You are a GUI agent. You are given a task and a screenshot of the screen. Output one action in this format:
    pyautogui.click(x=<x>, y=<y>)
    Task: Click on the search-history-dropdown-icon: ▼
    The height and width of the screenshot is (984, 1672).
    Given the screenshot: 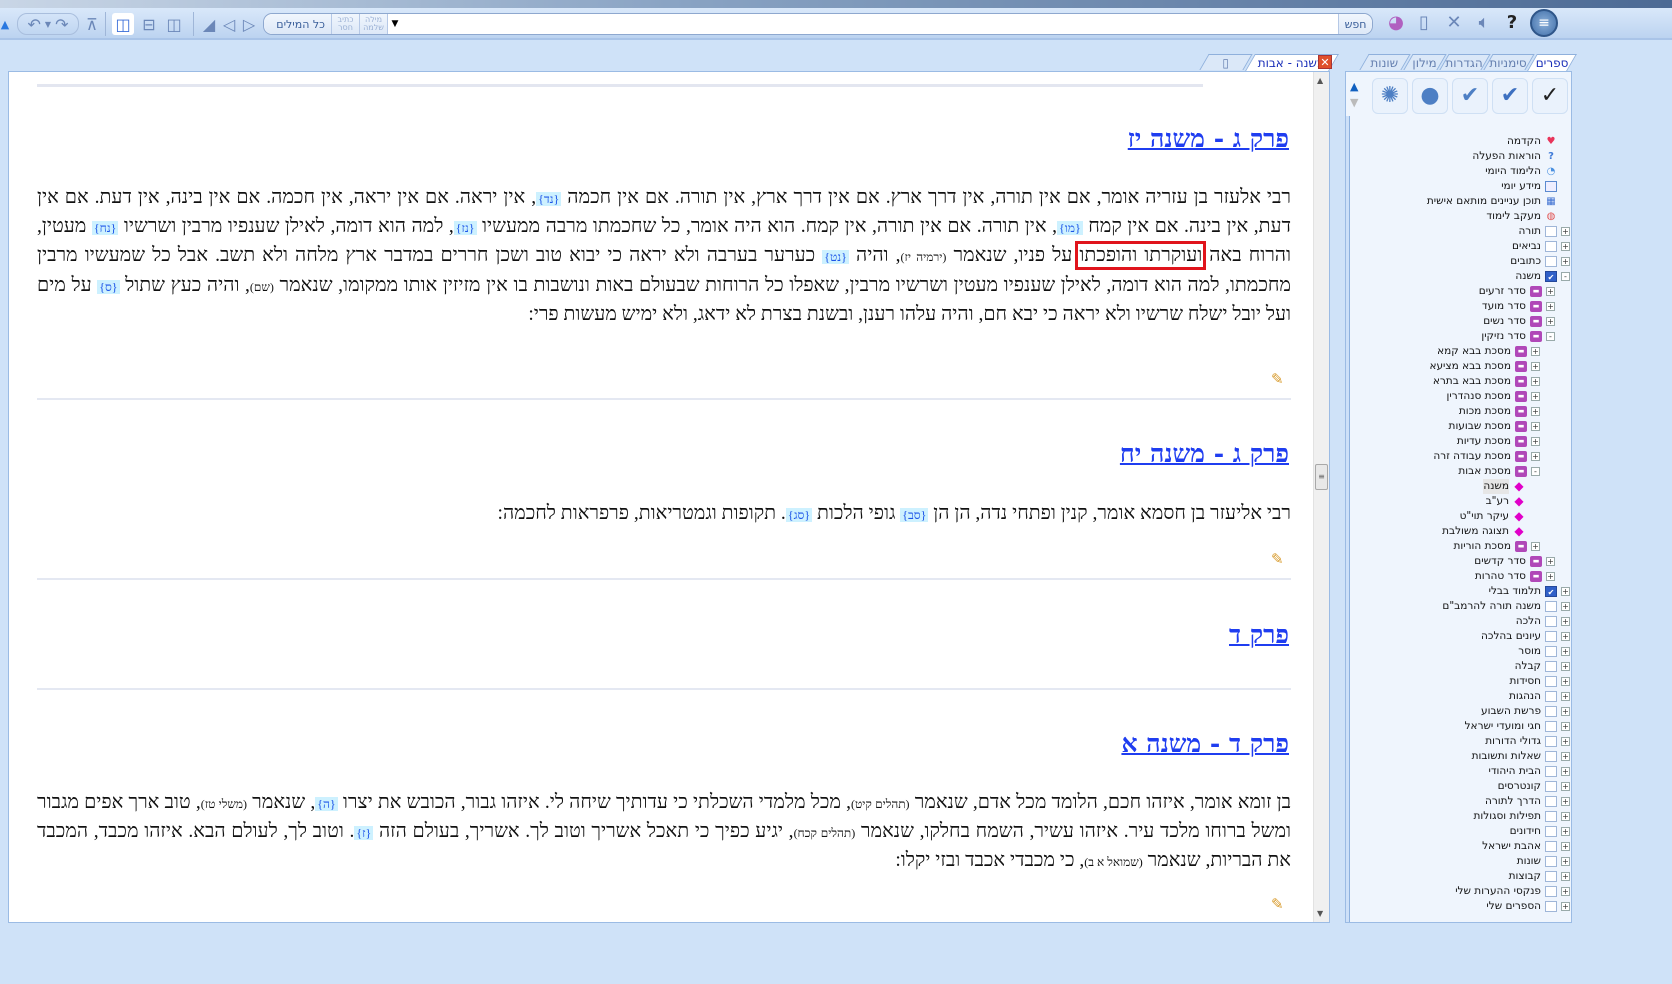 What is the action you would take?
    pyautogui.click(x=395, y=24)
    